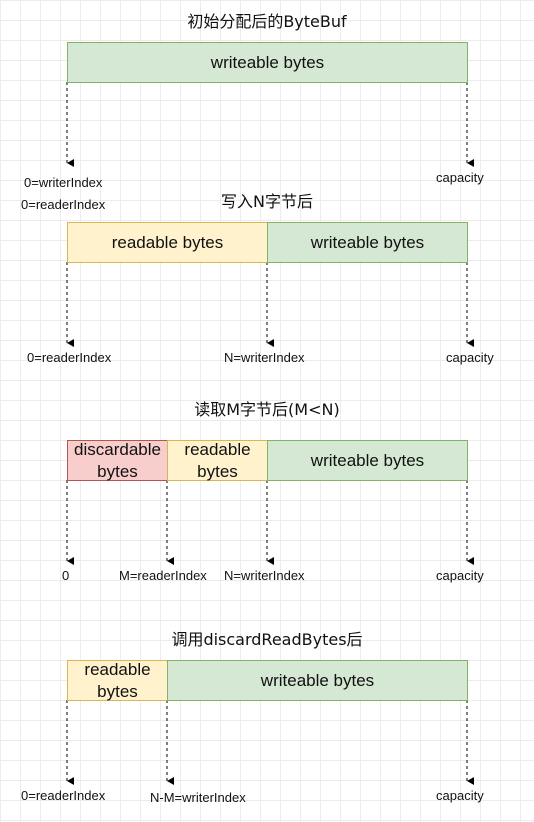 This screenshot has height=822, width=534. I want to click on discardable-bytes-label-line1: discardable, so click(117, 449).